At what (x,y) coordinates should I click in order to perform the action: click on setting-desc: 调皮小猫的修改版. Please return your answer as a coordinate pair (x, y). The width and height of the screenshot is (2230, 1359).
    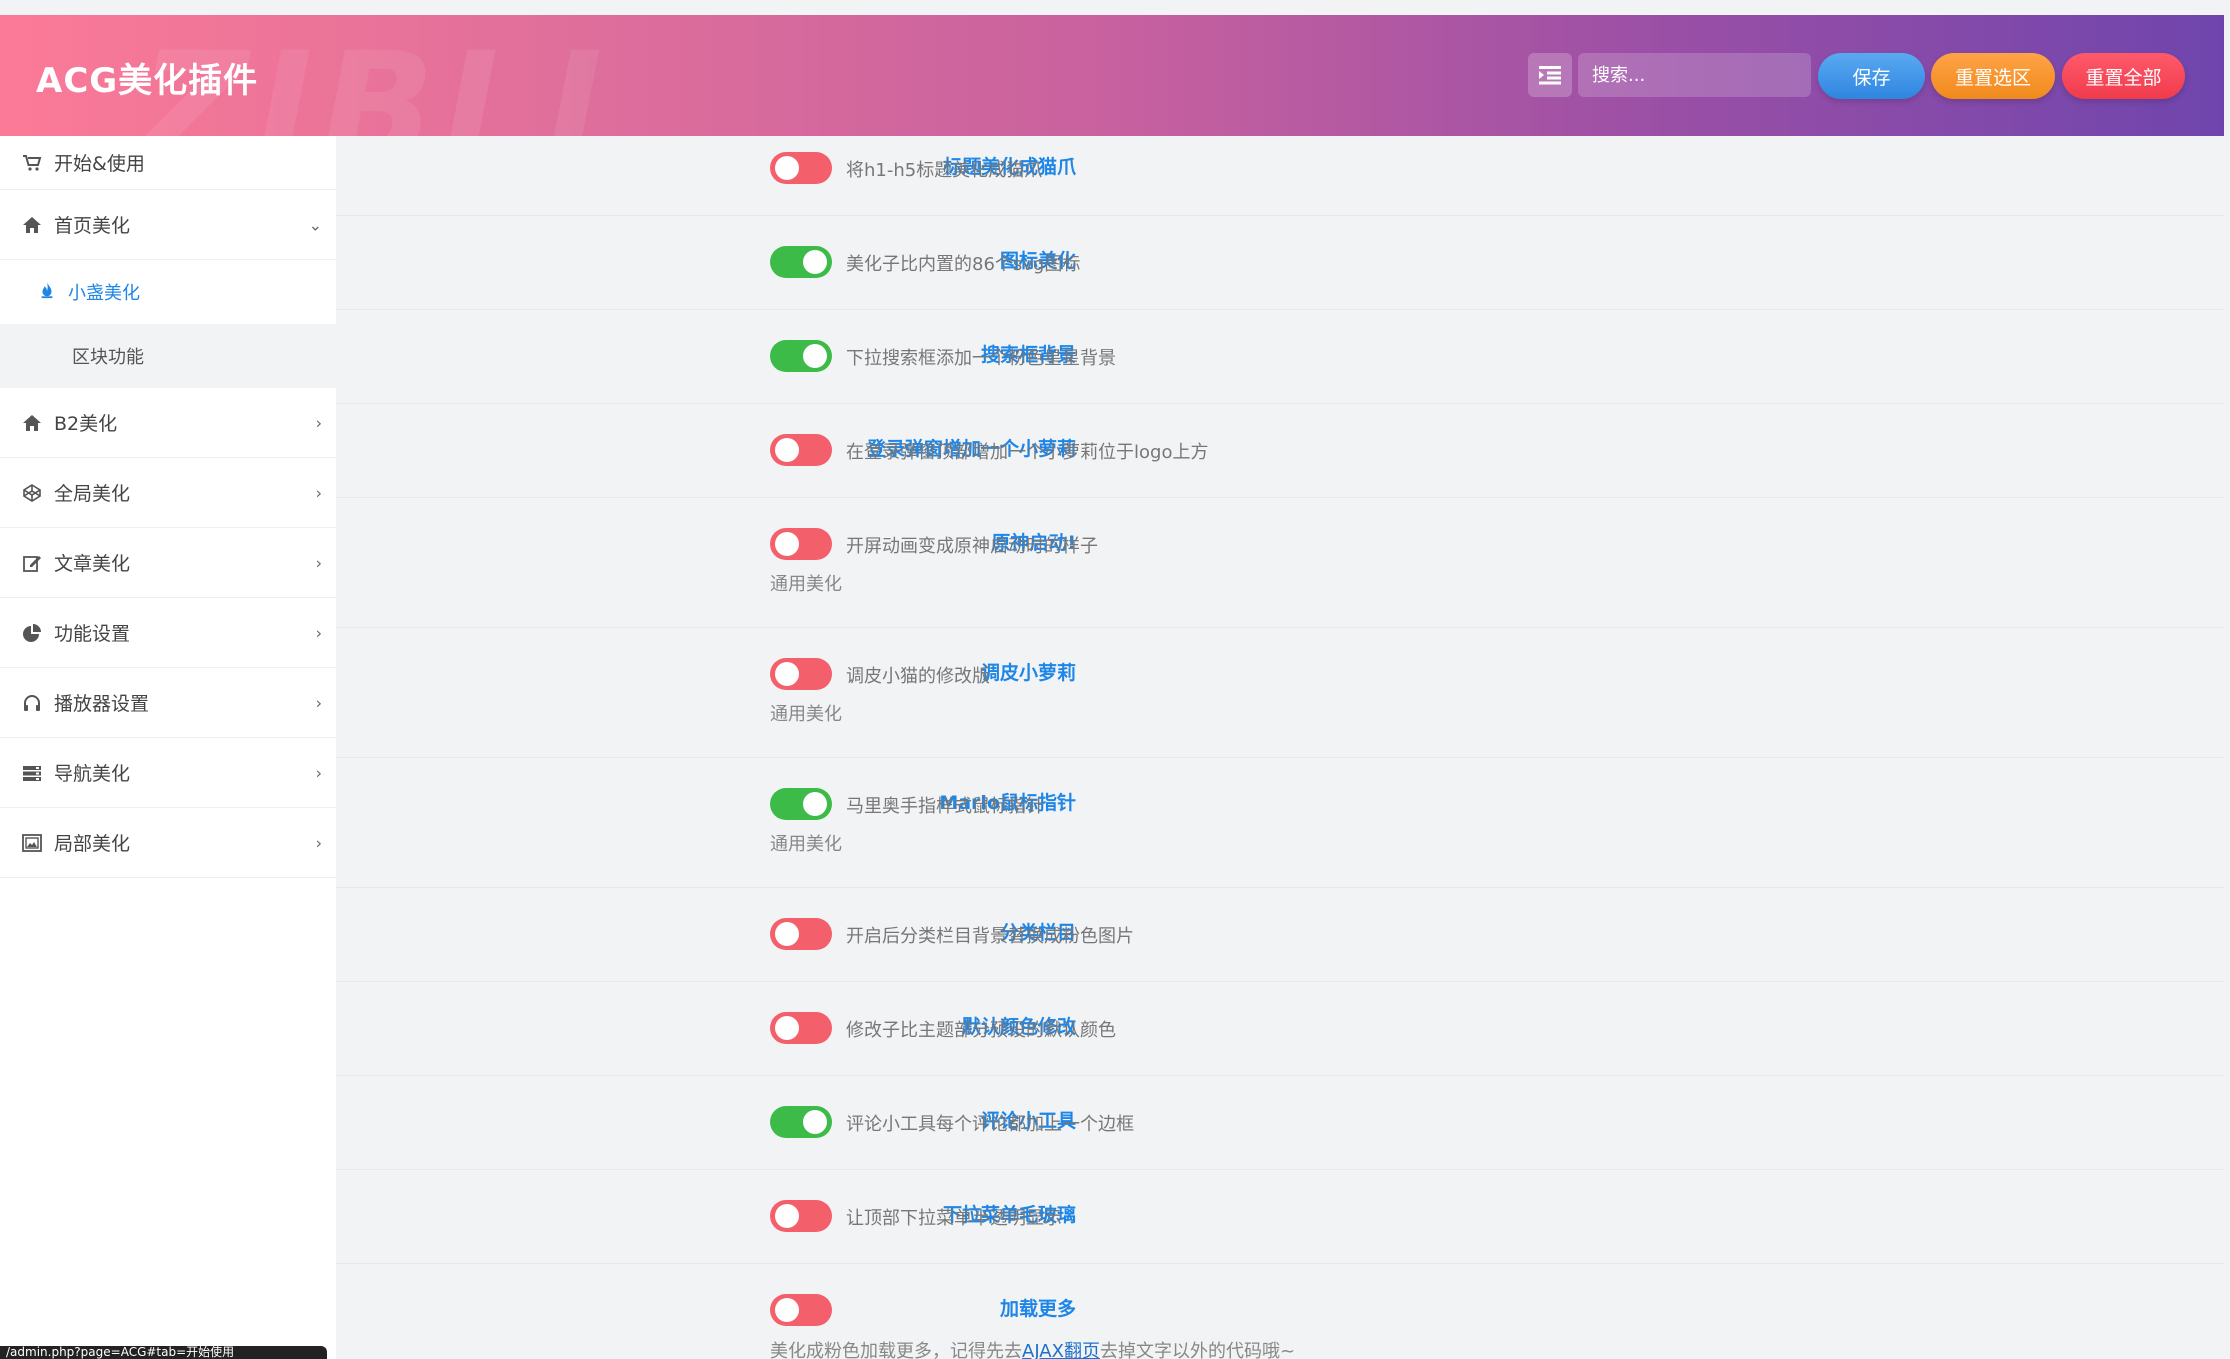
    Looking at the image, I should click on (918, 676).